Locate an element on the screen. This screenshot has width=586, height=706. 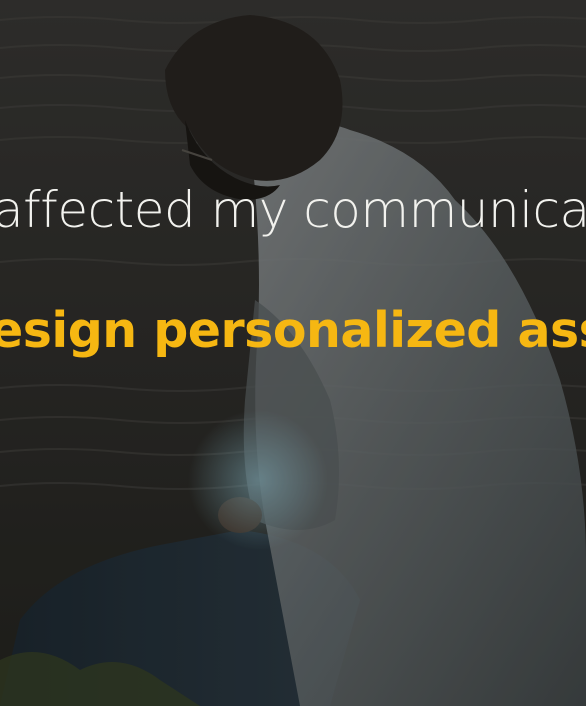
caption-line-2: esign personalized ass is located at coordinates (293, 331).